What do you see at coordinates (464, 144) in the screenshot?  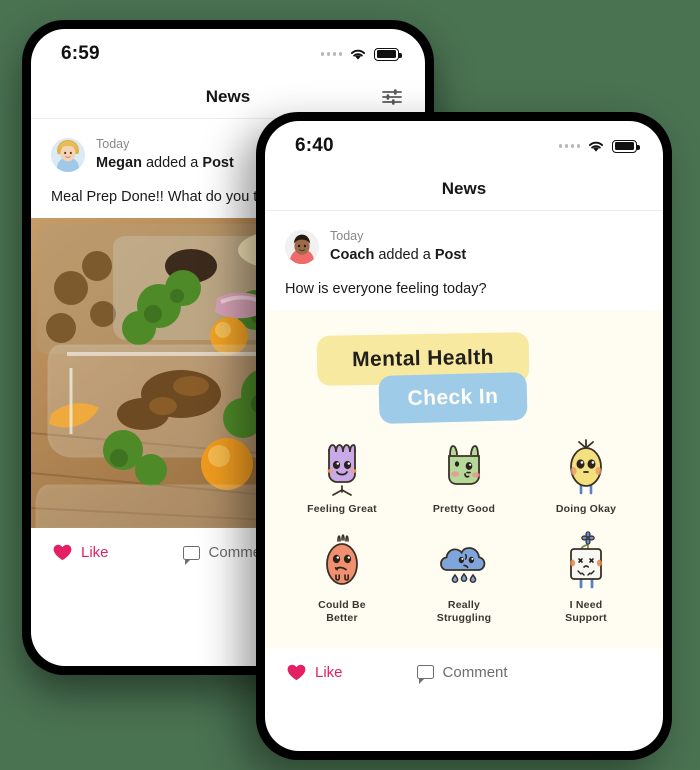 I see `status-bar-front: 6:40` at bounding box center [464, 144].